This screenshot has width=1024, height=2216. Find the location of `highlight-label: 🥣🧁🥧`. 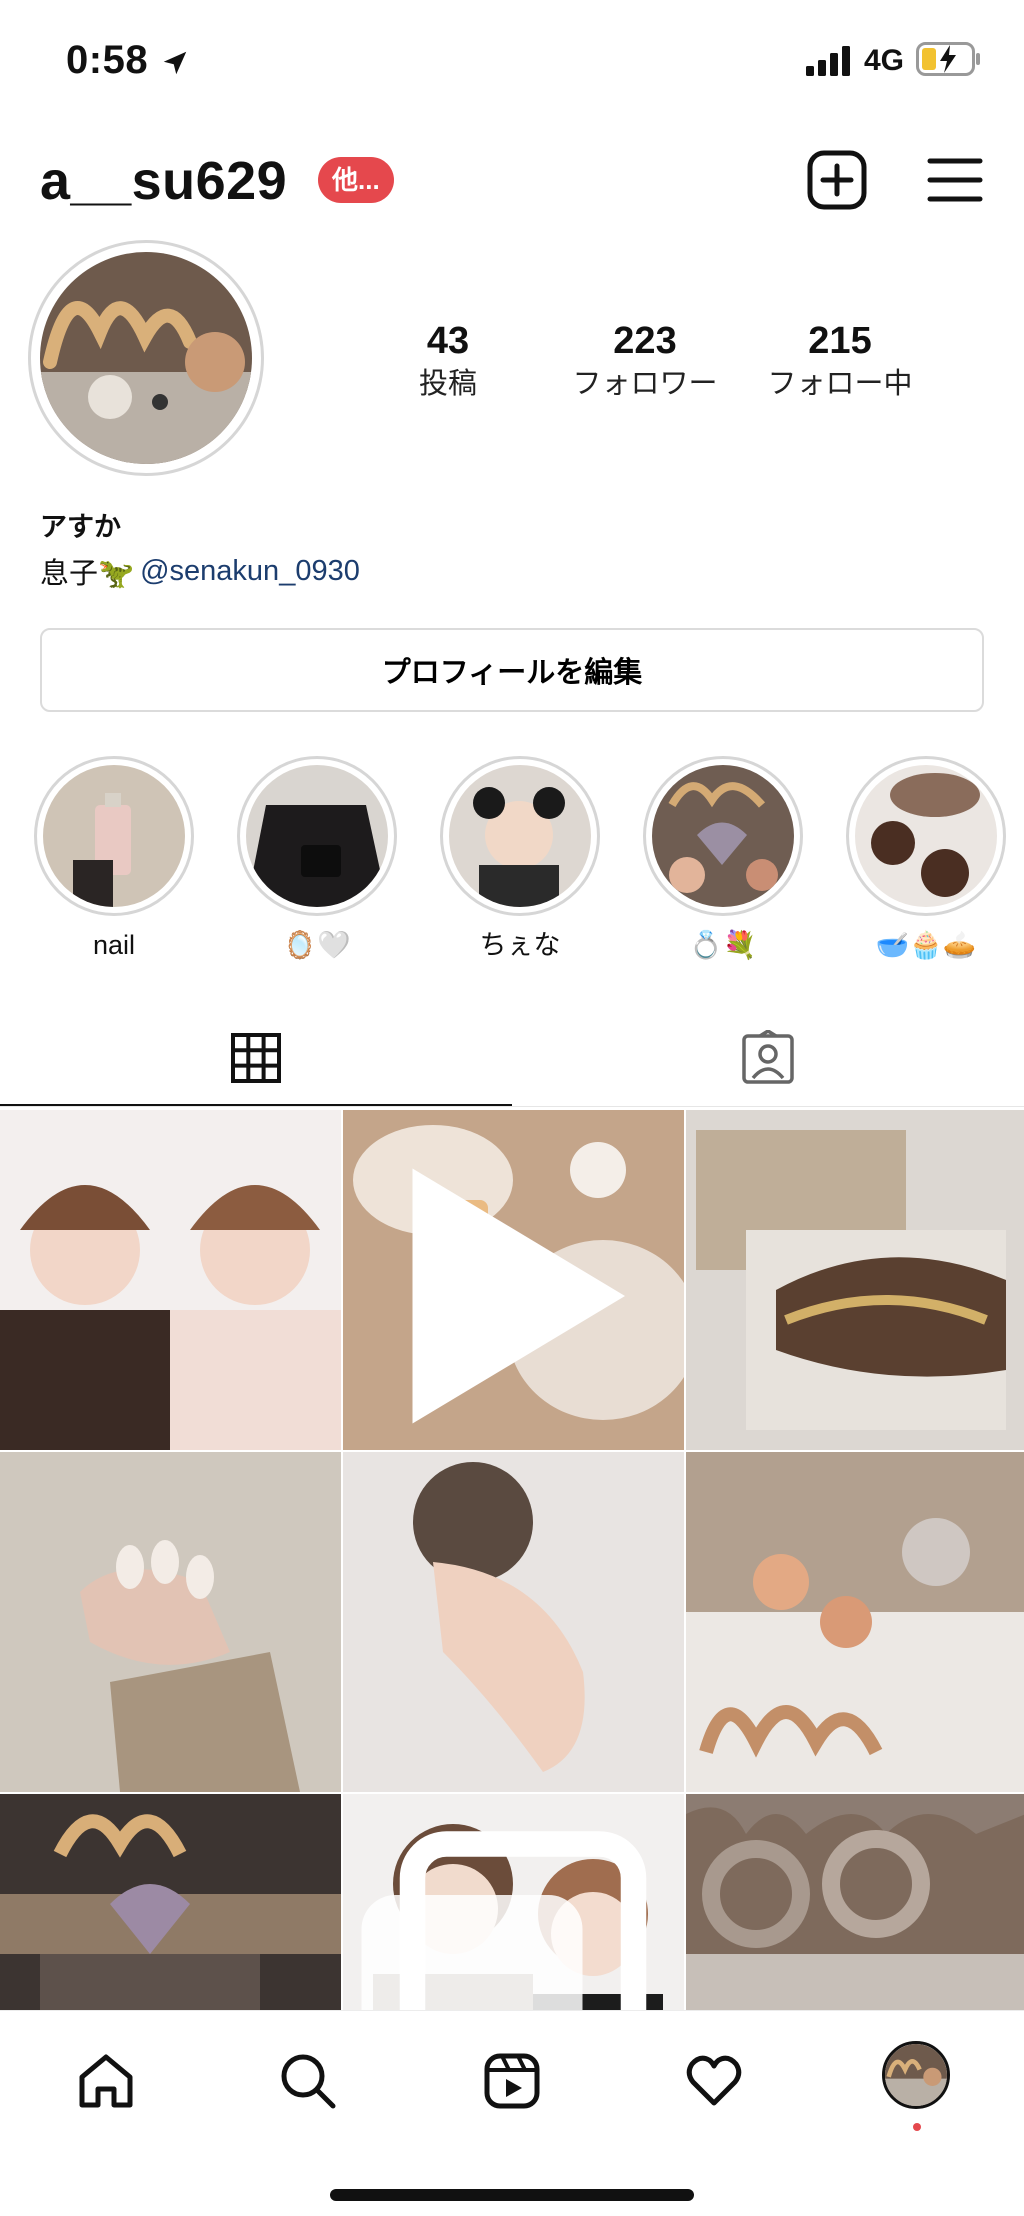

highlight-label: 🥣🧁🥧 is located at coordinates (926, 945).